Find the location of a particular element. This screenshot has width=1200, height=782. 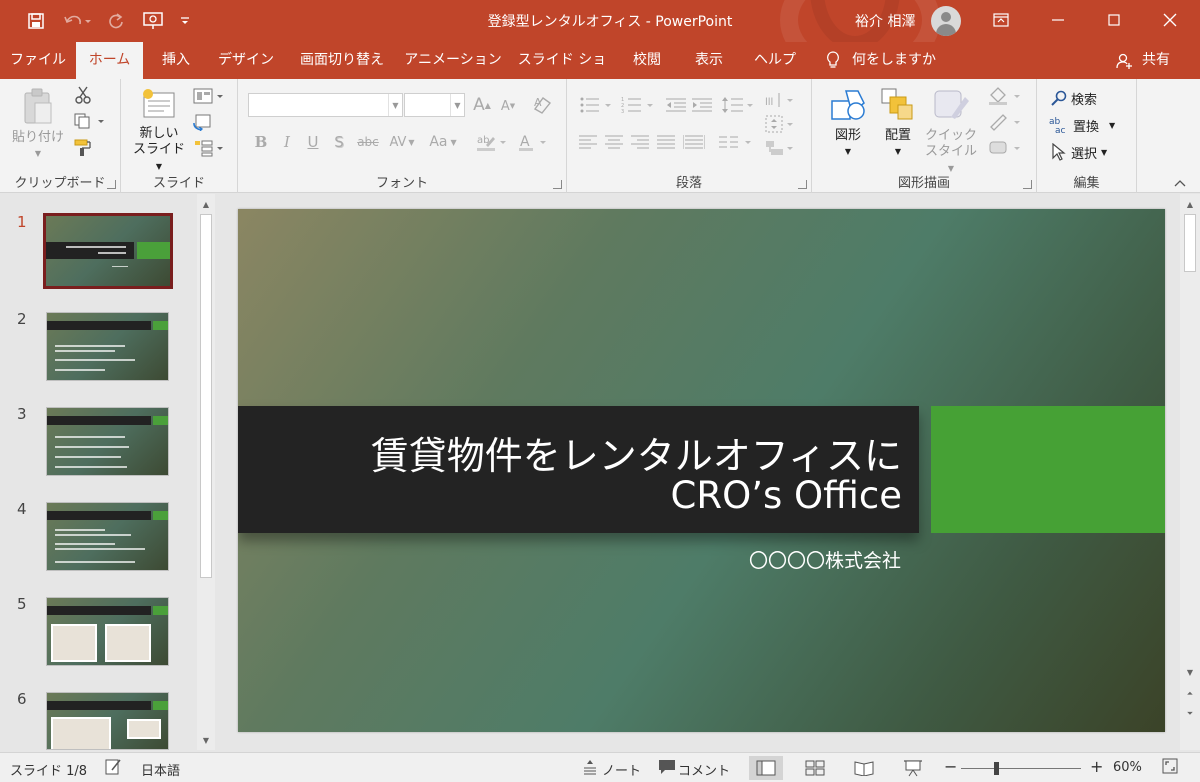

collapse-ribbon-icon is located at coordinates (1180, 183).